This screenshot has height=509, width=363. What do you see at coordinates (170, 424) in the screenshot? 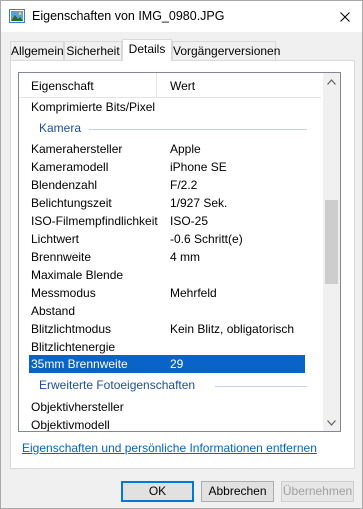
I see `list-item: Objektivmodell` at bounding box center [170, 424].